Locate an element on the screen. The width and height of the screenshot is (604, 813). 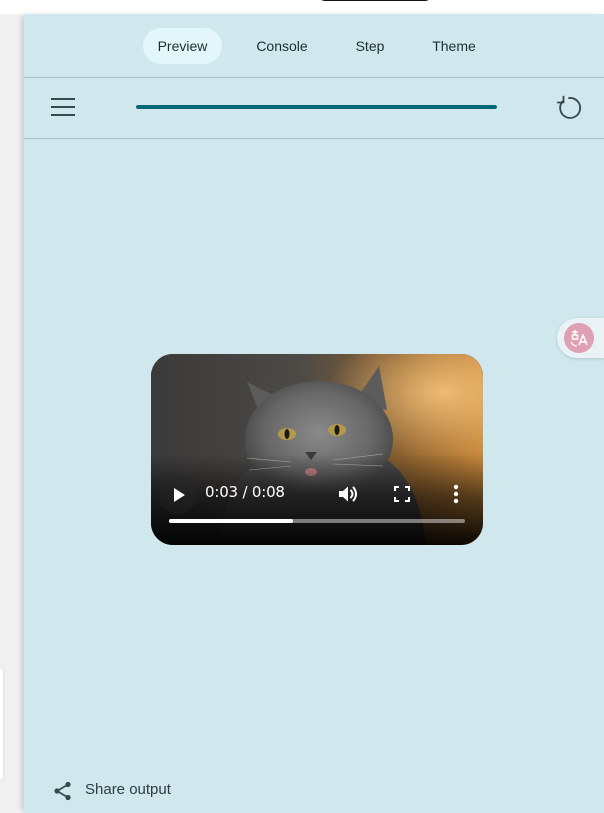
translate-floating-button is located at coordinates (580, 338).